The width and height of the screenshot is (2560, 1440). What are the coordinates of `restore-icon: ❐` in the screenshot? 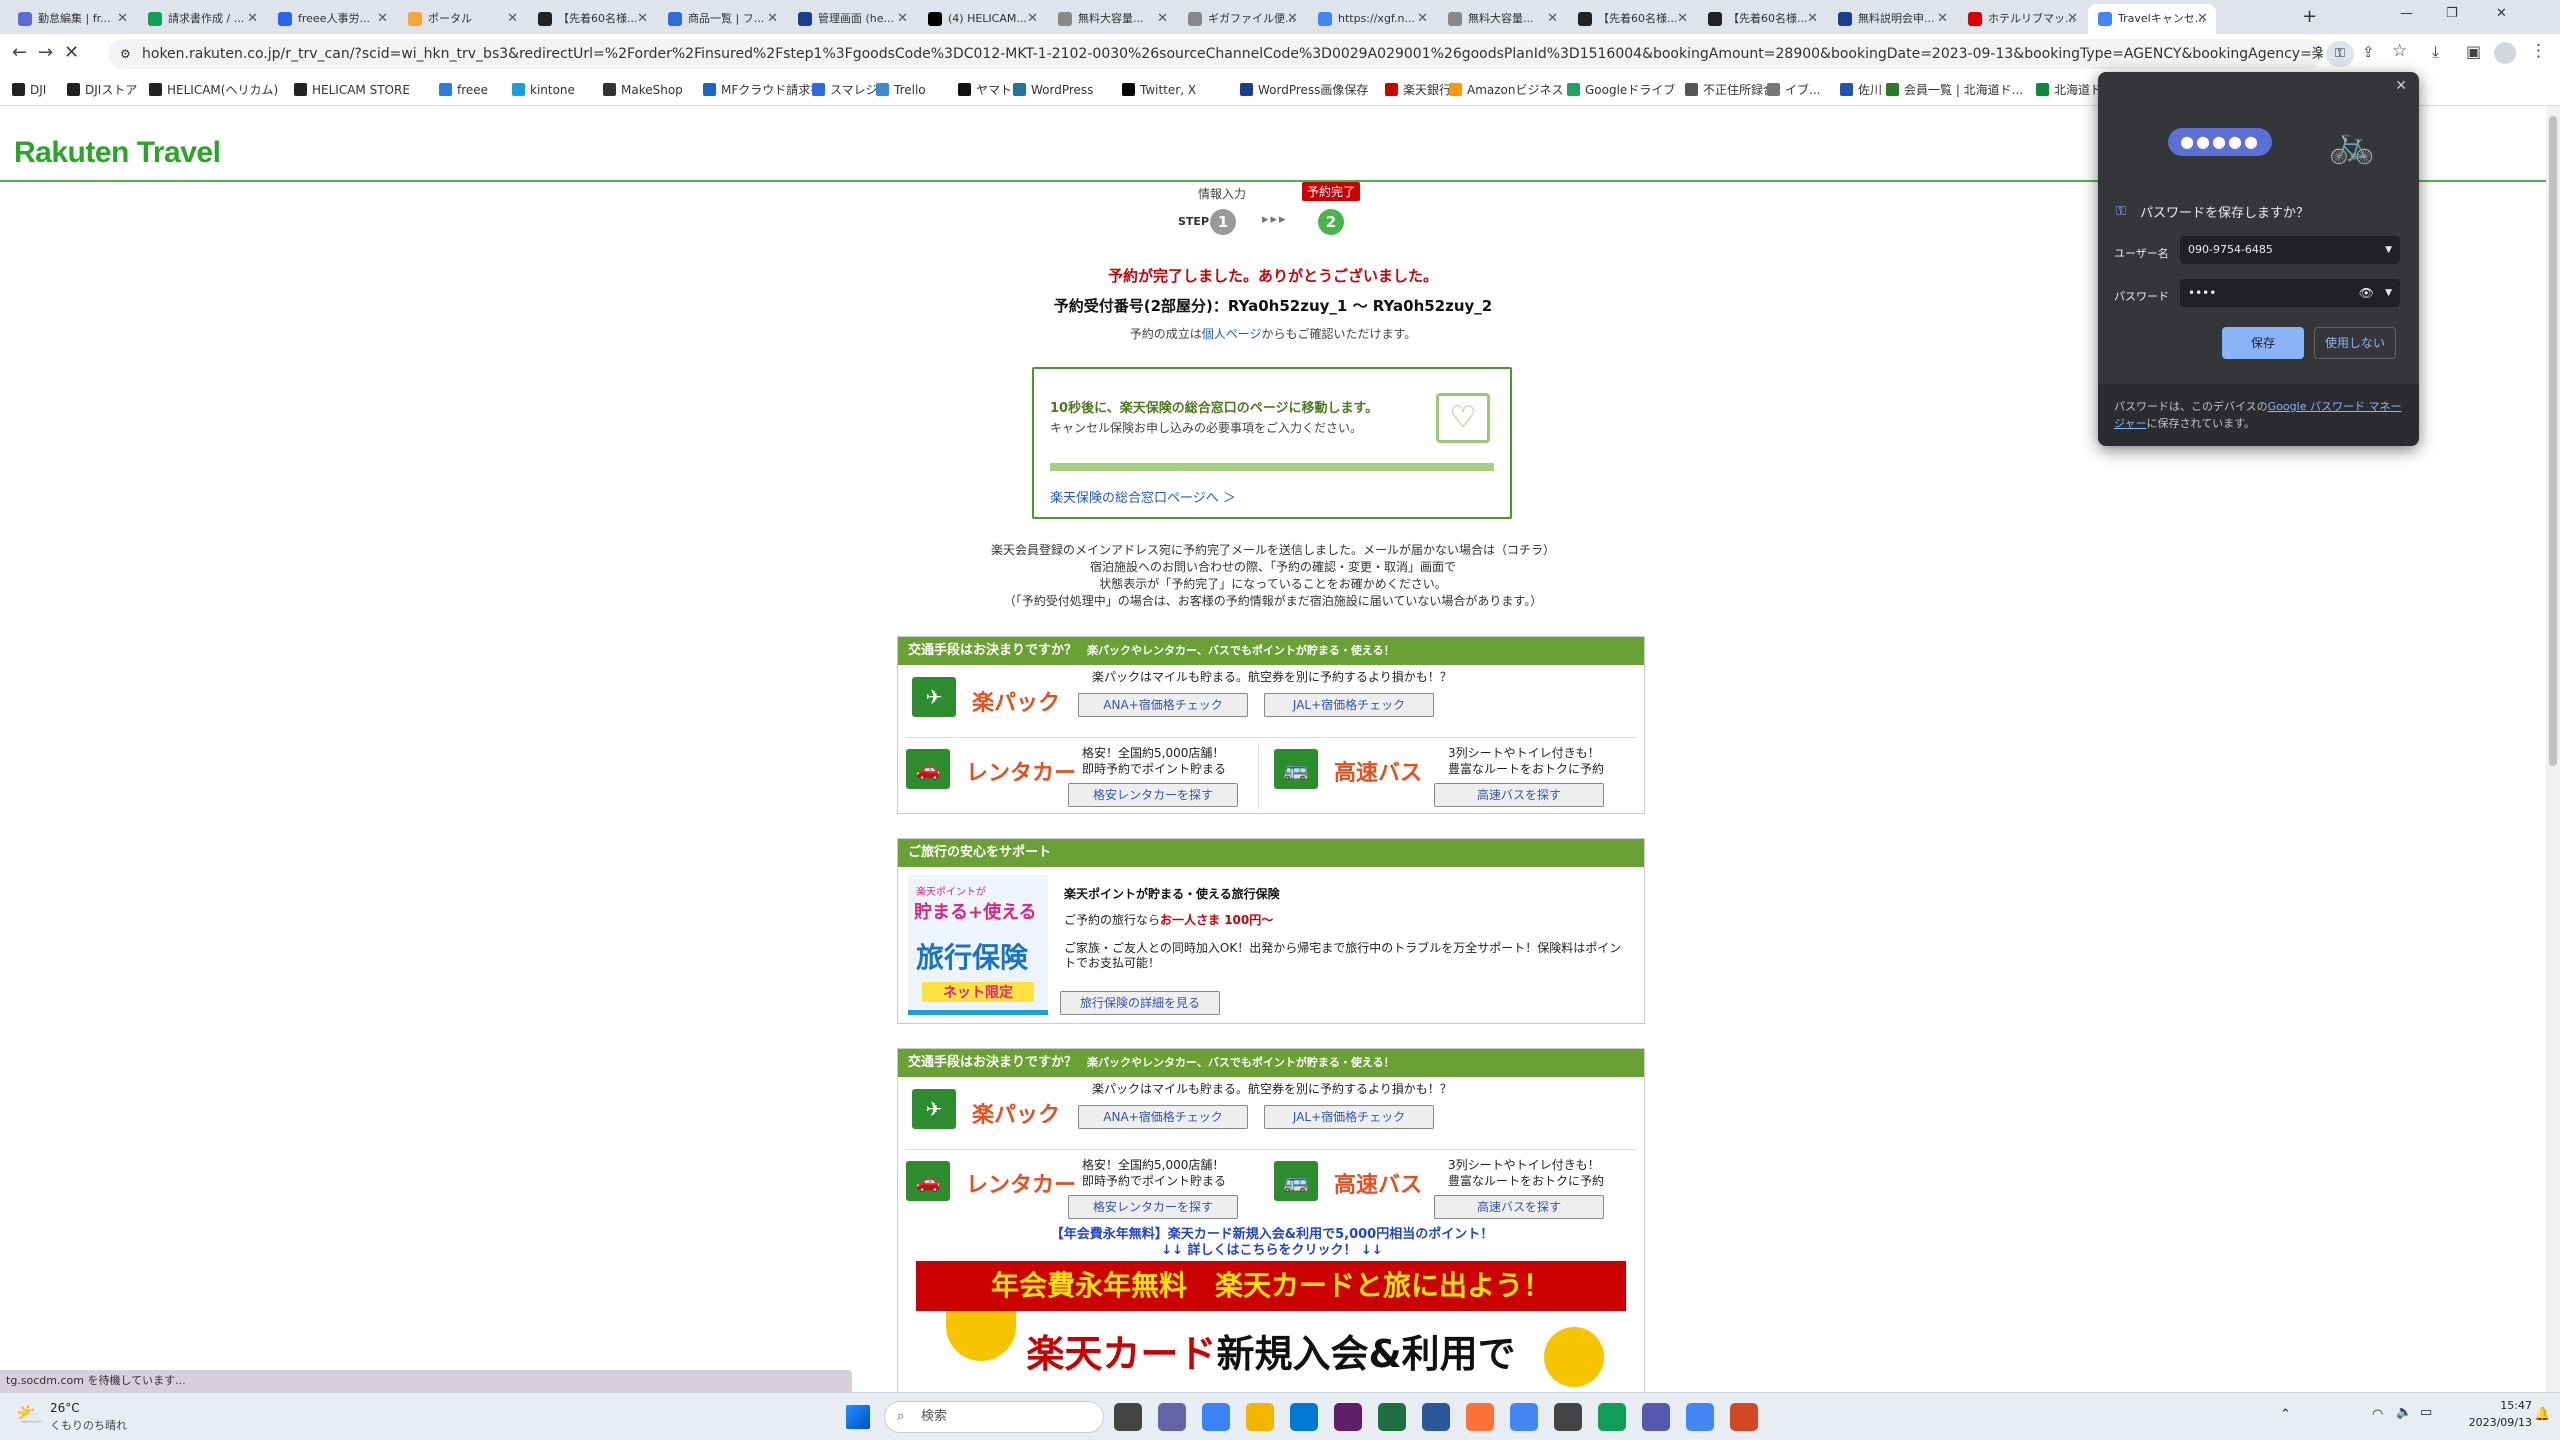 It's located at (2452, 13).